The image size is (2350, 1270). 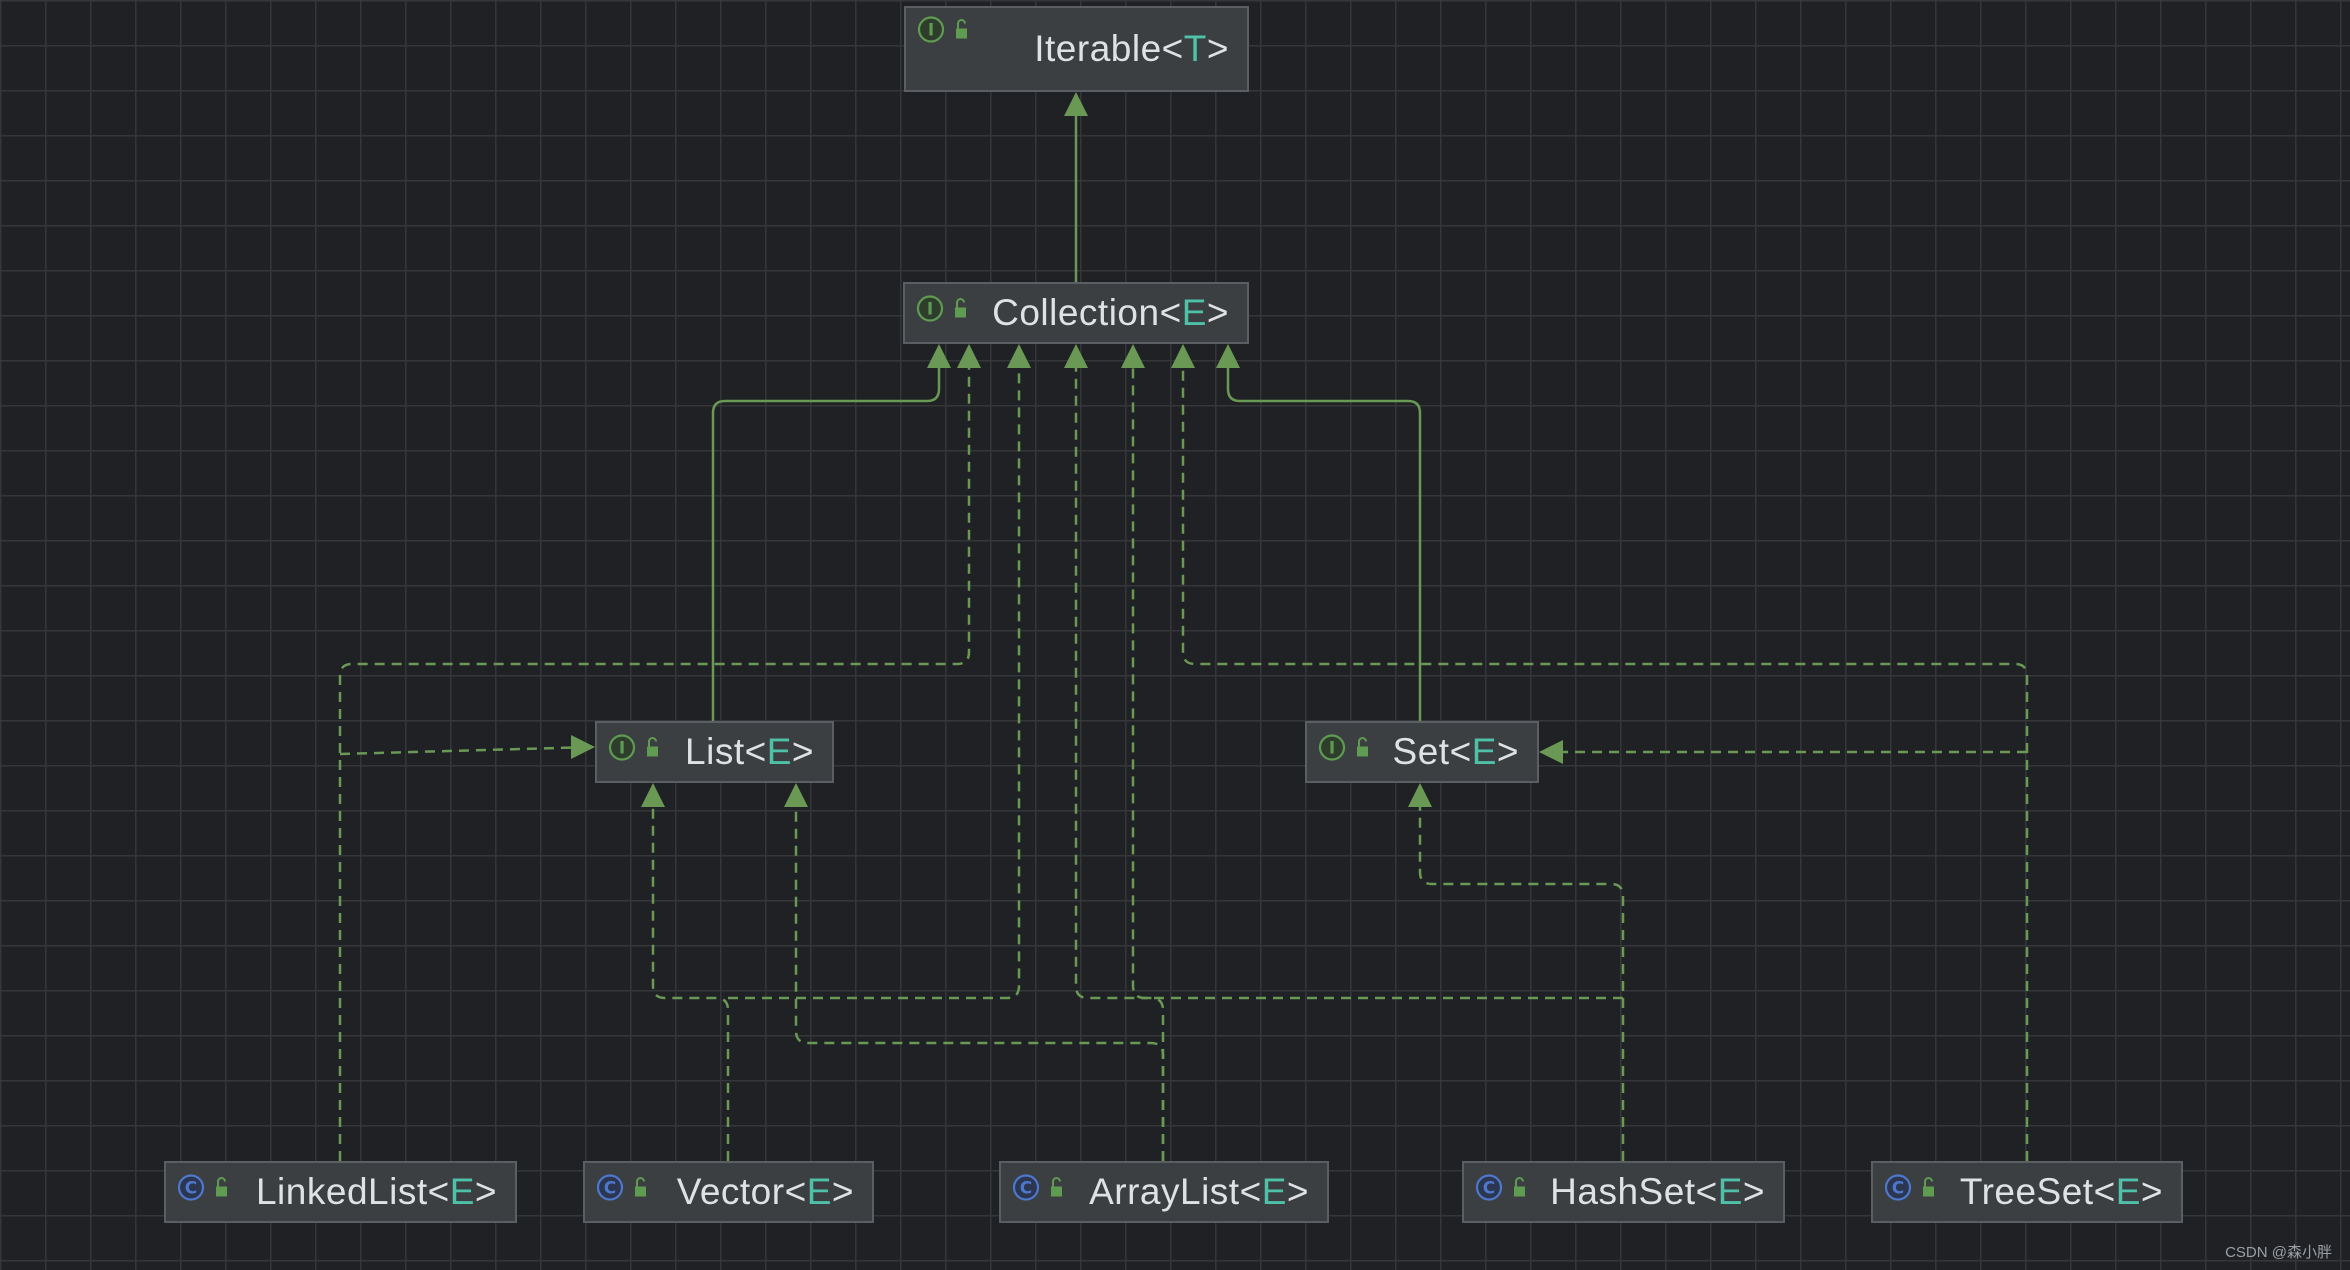 What do you see at coordinates (1098, 48) in the screenshot?
I see `label-name: Iterable` at bounding box center [1098, 48].